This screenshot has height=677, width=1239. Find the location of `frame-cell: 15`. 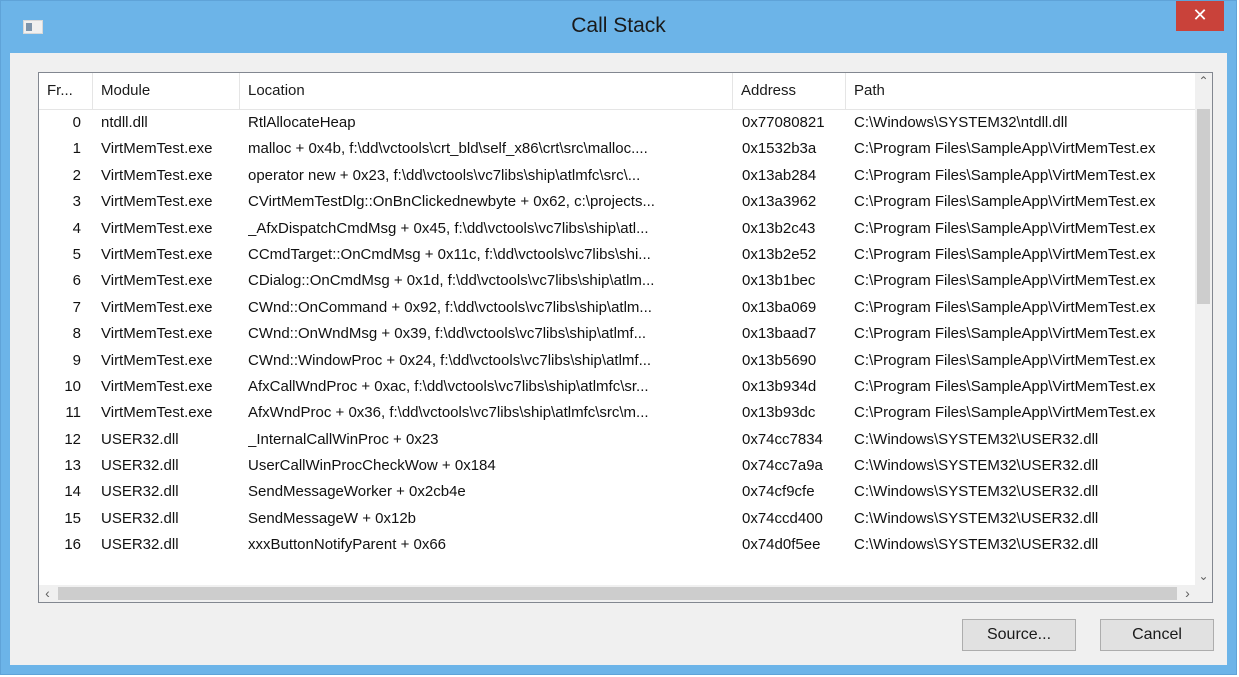

frame-cell: 15 is located at coordinates (72, 518).